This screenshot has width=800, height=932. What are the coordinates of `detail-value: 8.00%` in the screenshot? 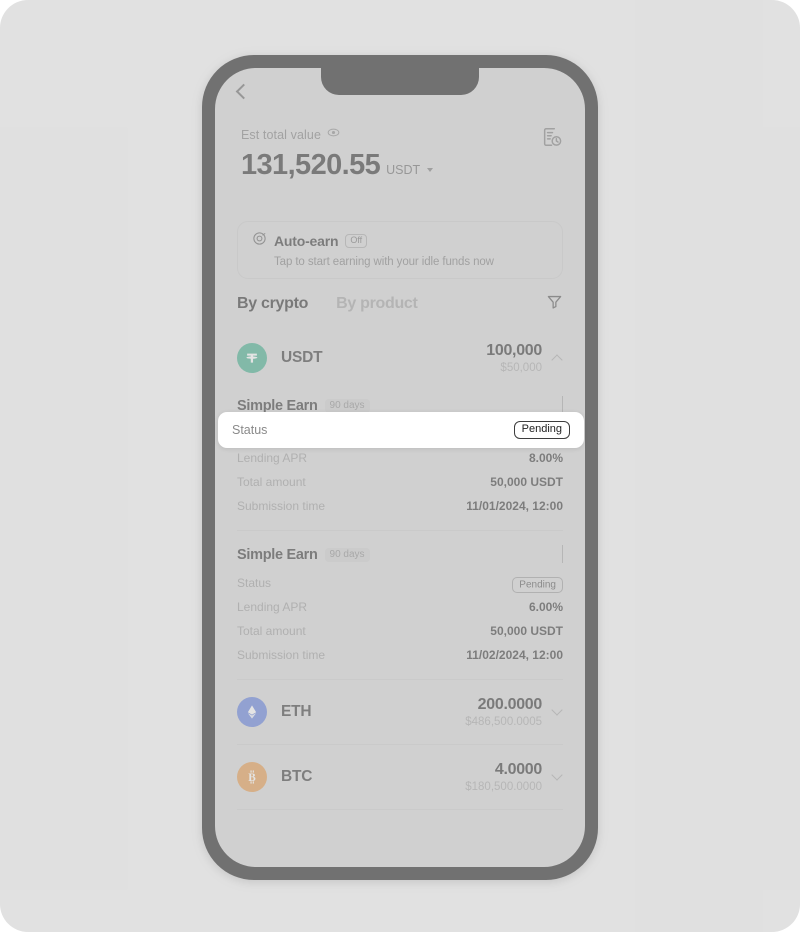 It's located at (545, 458).